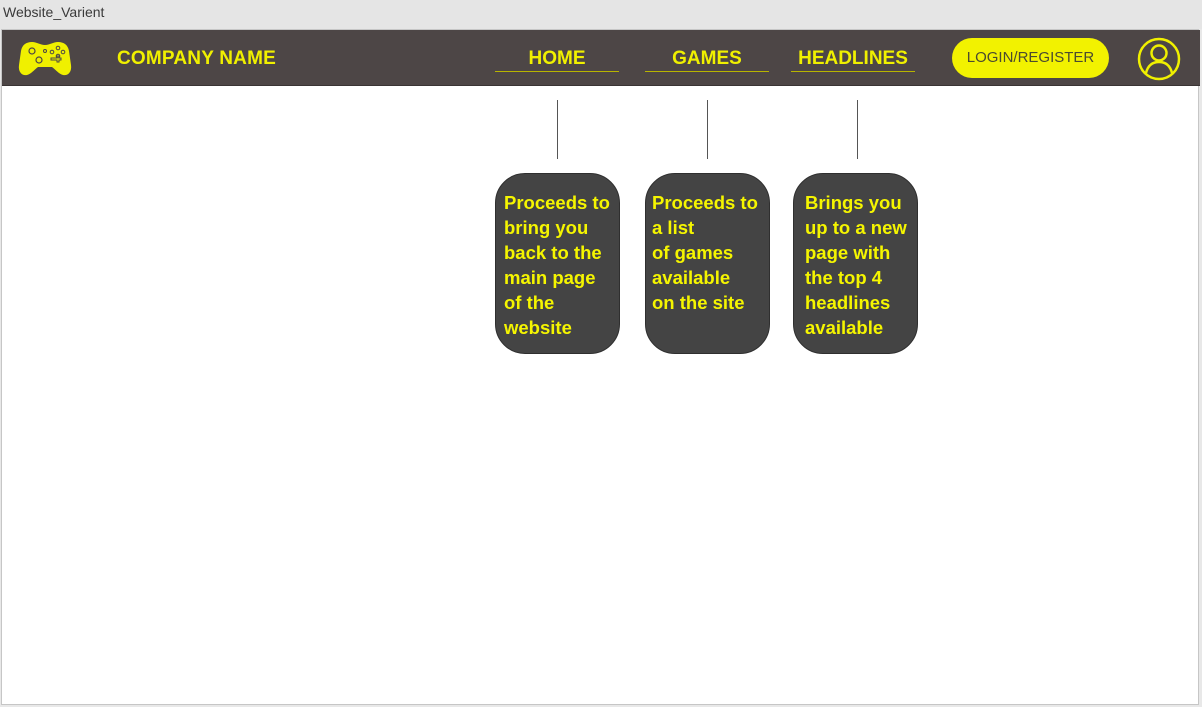  What do you see at coordinates (707, 60) in the screenshot?
I see `nav-games: GAMES` at bounding box center [707, 60].